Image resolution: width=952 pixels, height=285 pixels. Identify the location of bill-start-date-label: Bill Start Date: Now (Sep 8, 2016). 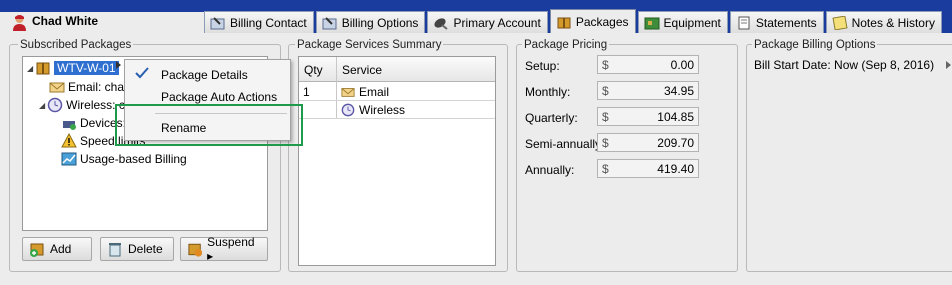
(844, 65).